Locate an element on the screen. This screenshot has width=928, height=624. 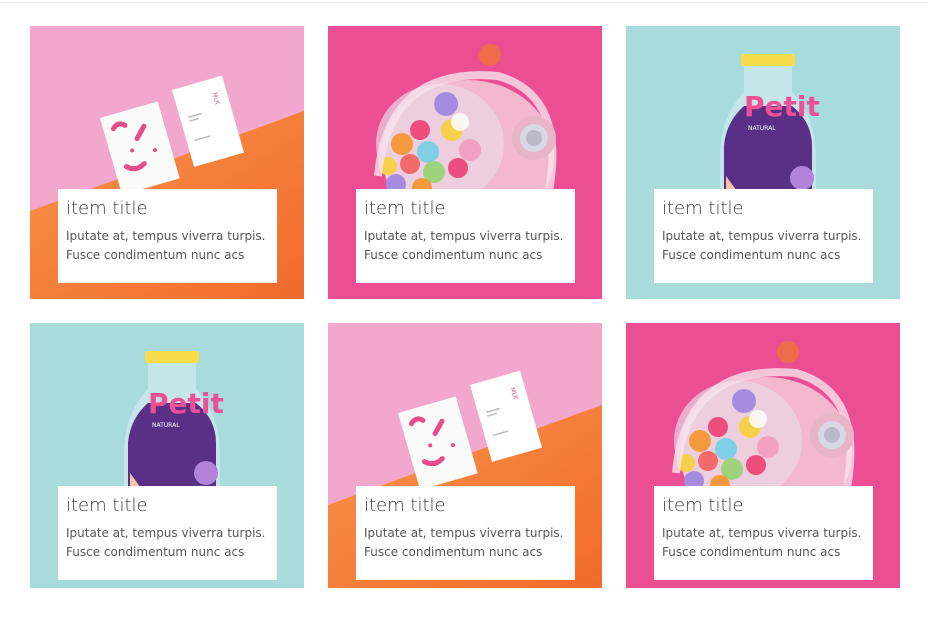
top-divider is located at coordinates (464, 2).